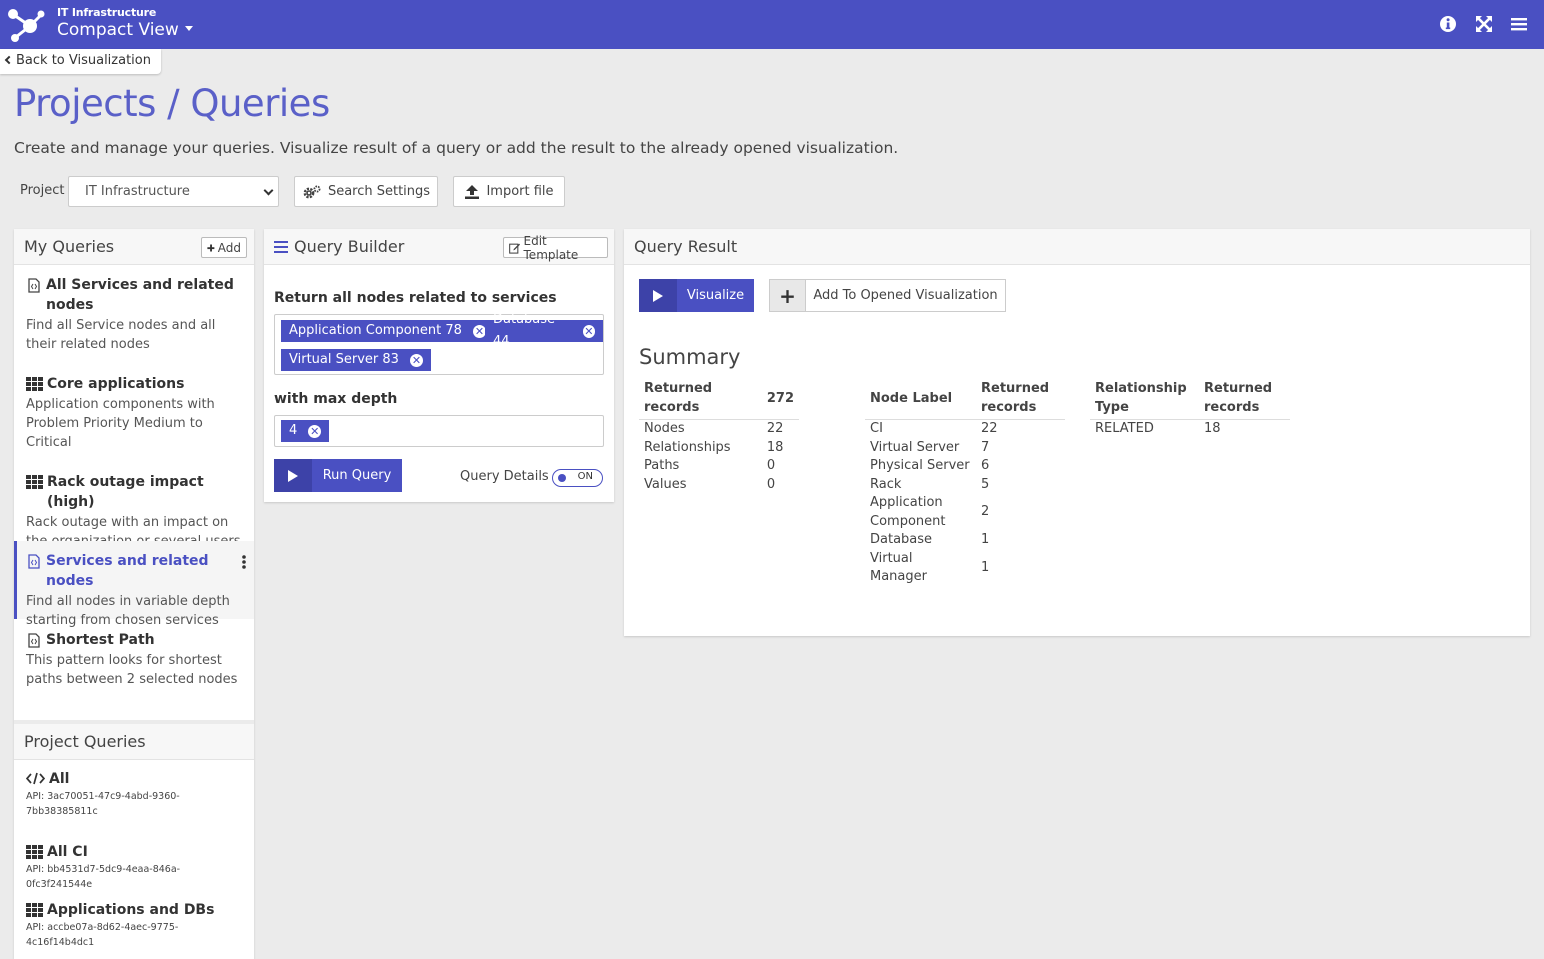  I want to click on run-query-button: Run Query, so click(338, 475).